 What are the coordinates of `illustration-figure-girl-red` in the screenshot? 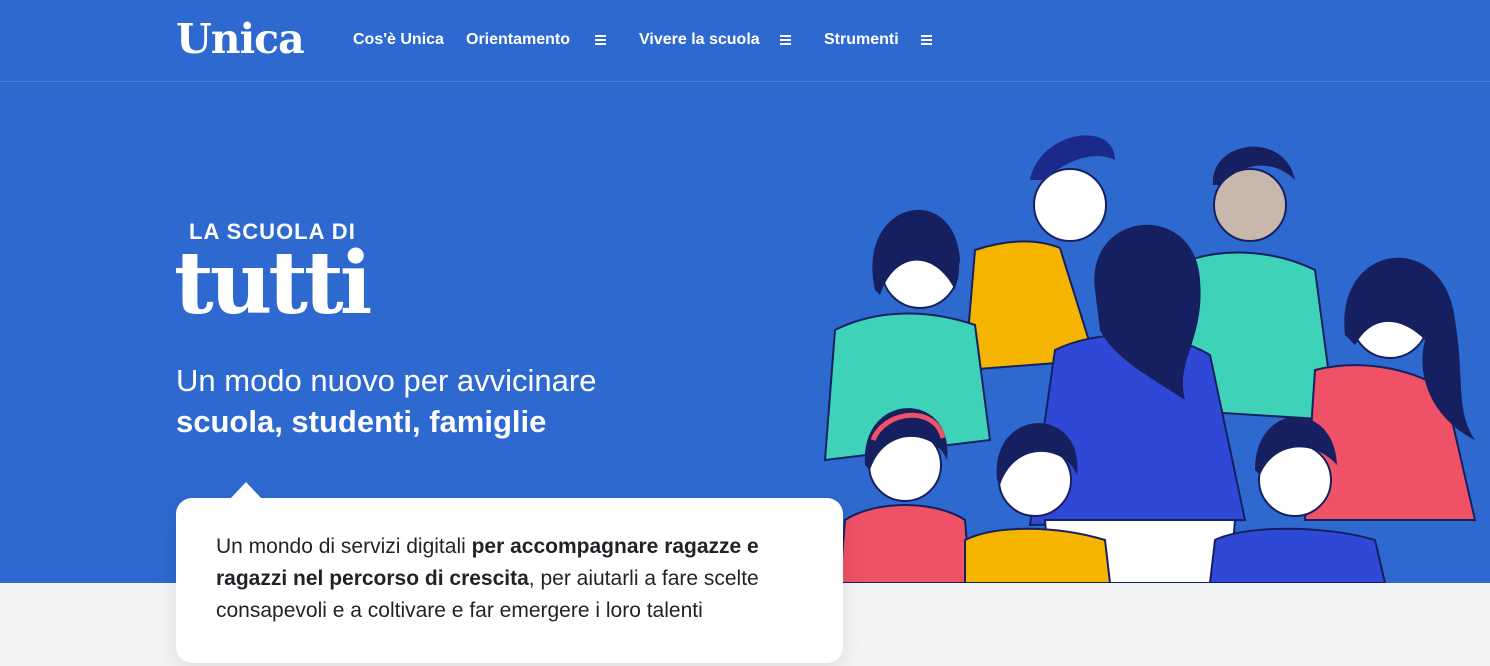 It's located at (905, 543).